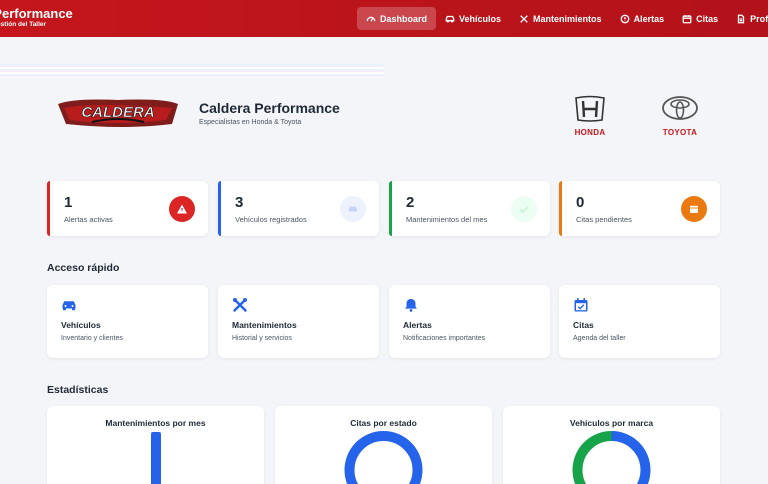 The width and height of the screenshot is (768, 484). What do you see at coordinates (78, 390) in the screenshot?
I see `statistics-title: Estadísticas` at bounding box center [78, 390].